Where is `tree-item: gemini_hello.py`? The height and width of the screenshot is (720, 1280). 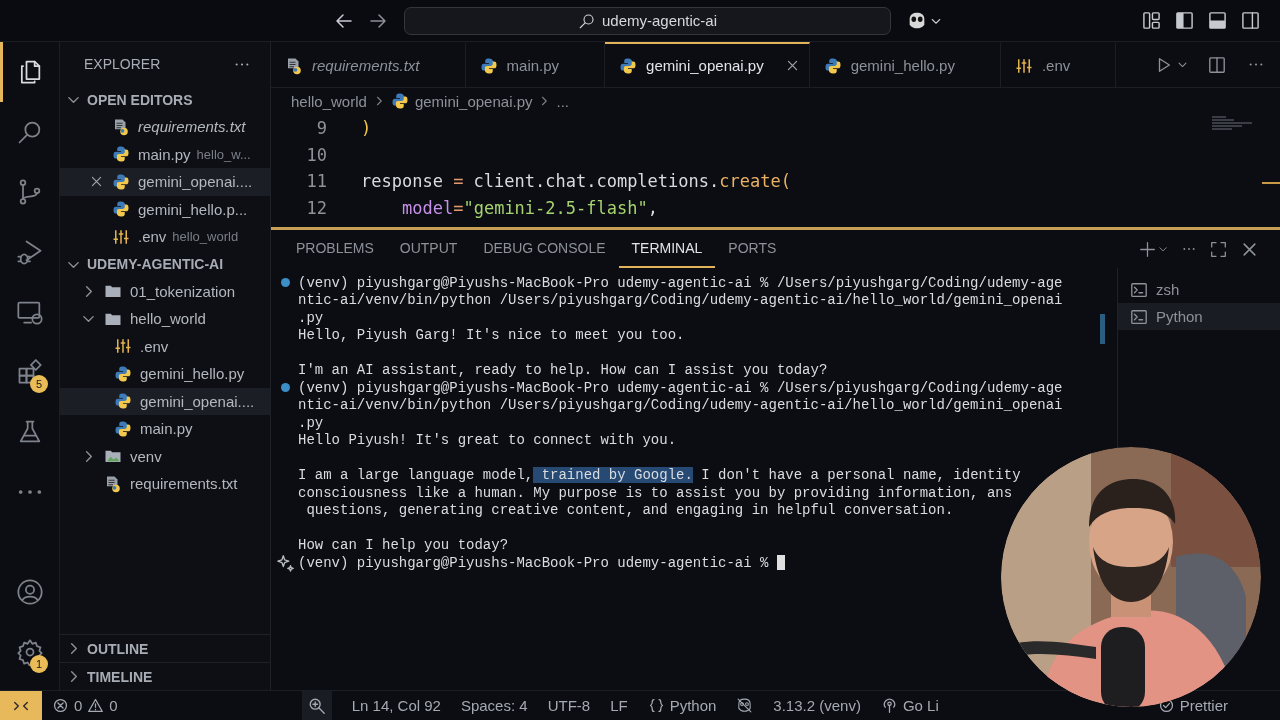
tree-item: gemini_hello.py is located at coordinates (165, 374).